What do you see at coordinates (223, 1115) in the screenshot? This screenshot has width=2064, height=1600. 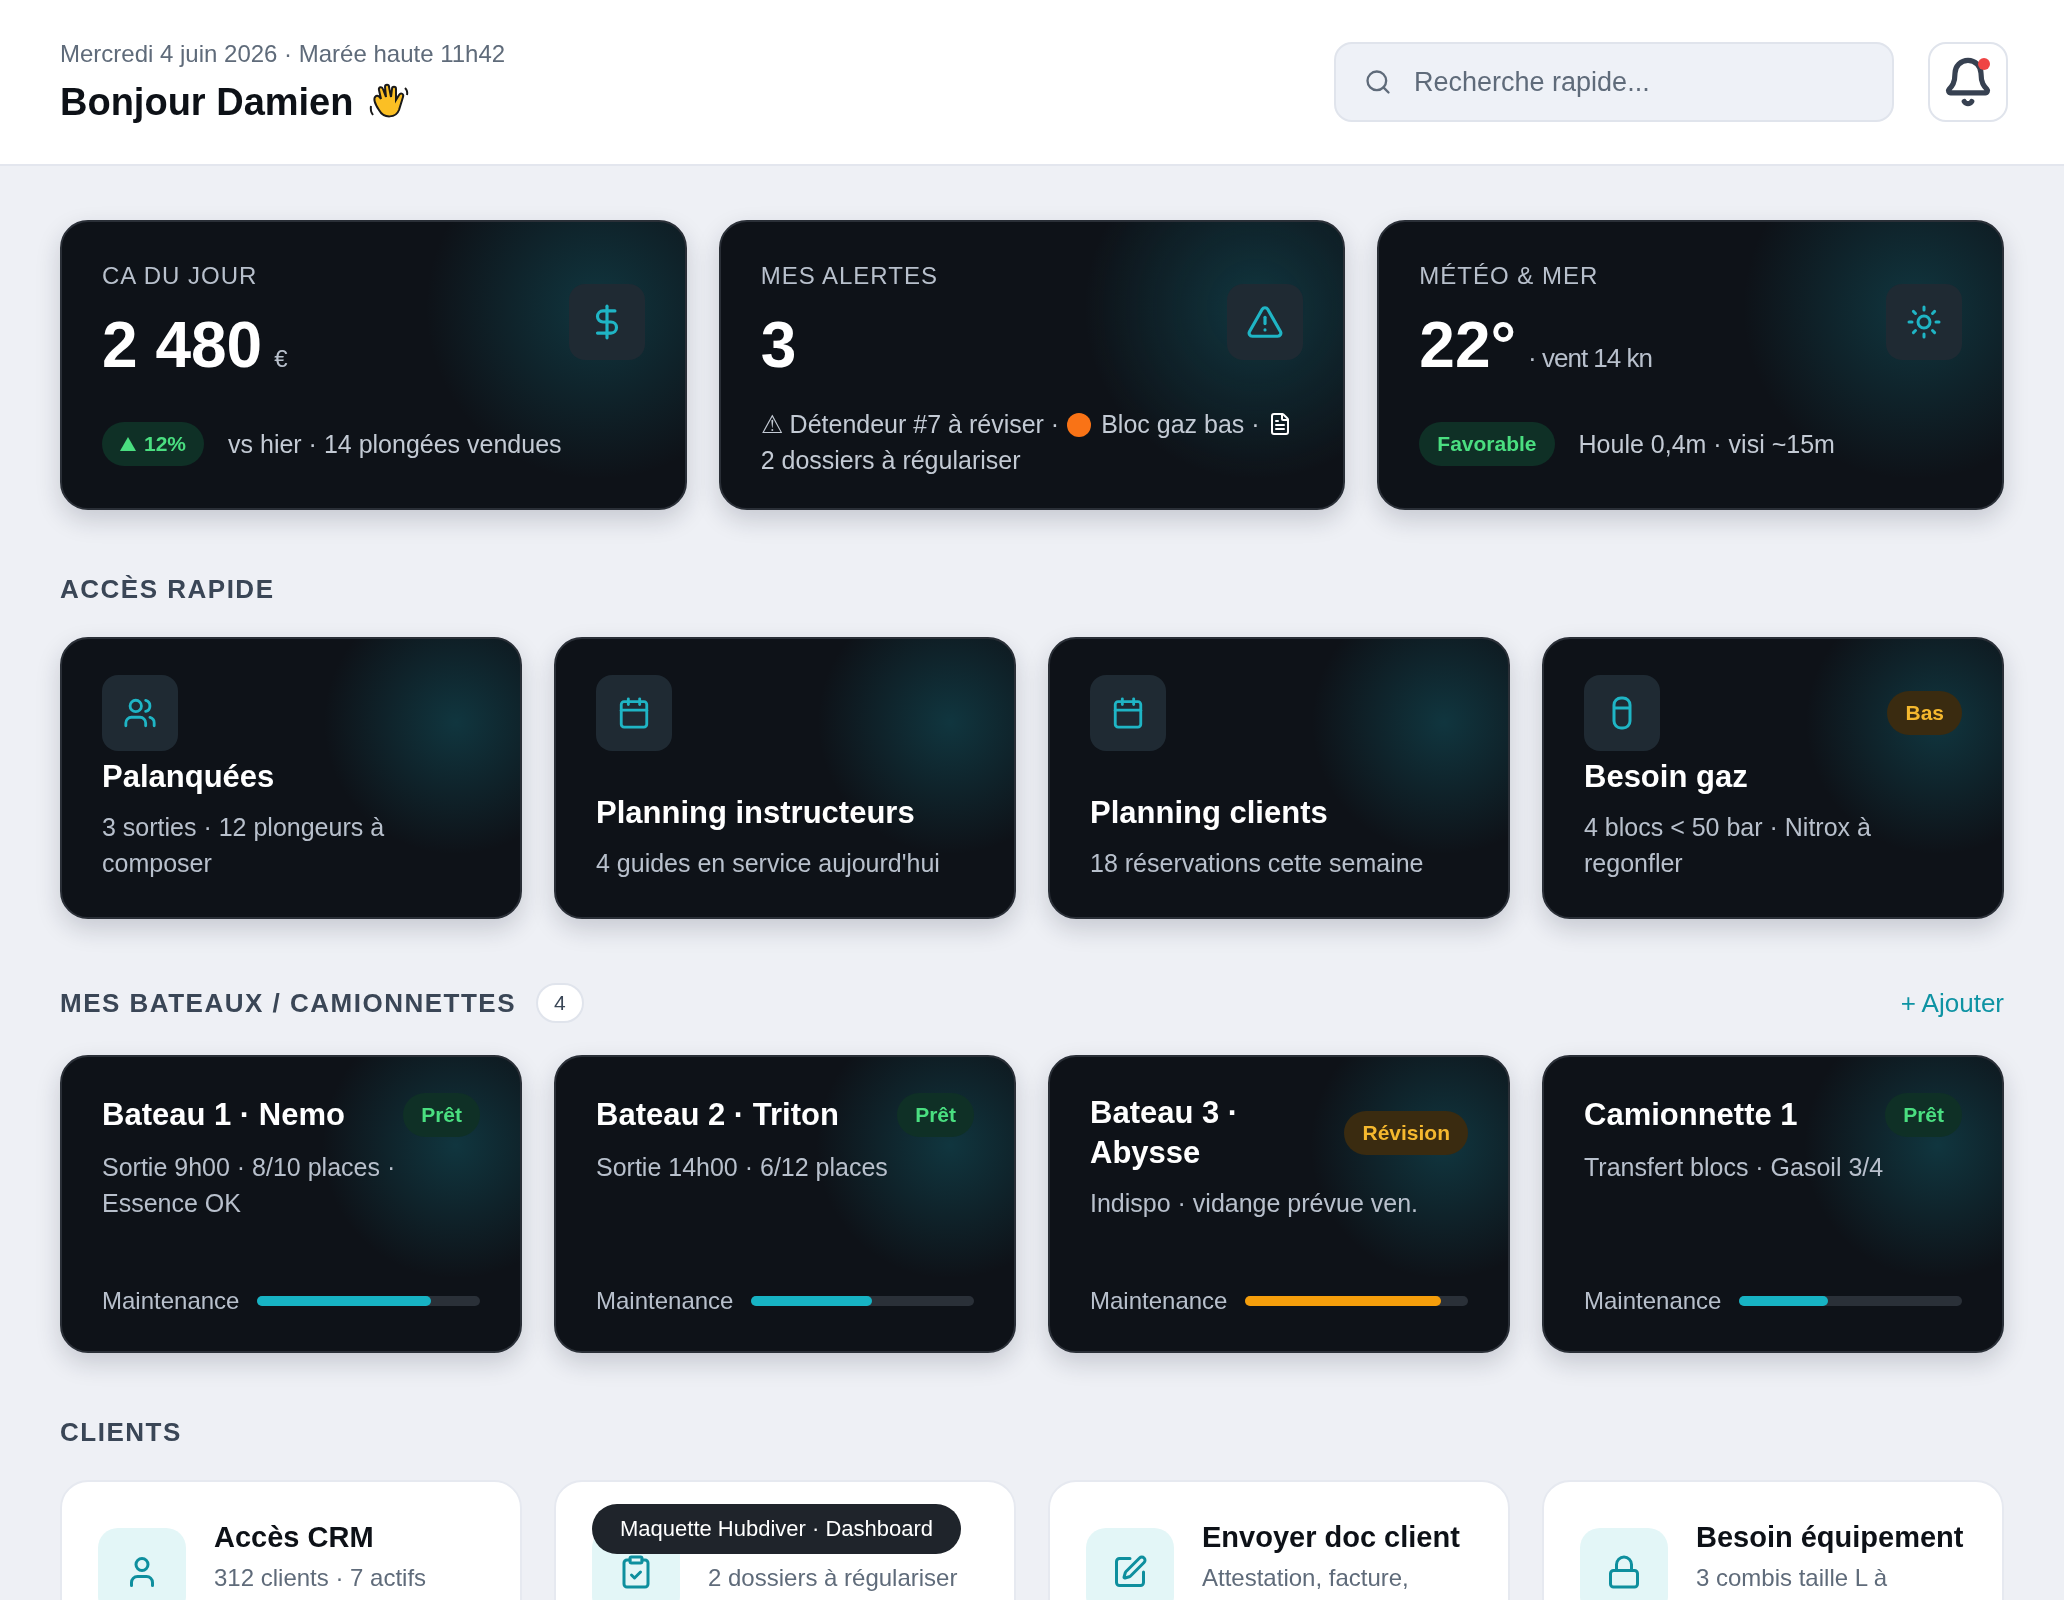 I see `vehicle-name: Bateau 1 · Nemo` at bounding box center [223, 1115].